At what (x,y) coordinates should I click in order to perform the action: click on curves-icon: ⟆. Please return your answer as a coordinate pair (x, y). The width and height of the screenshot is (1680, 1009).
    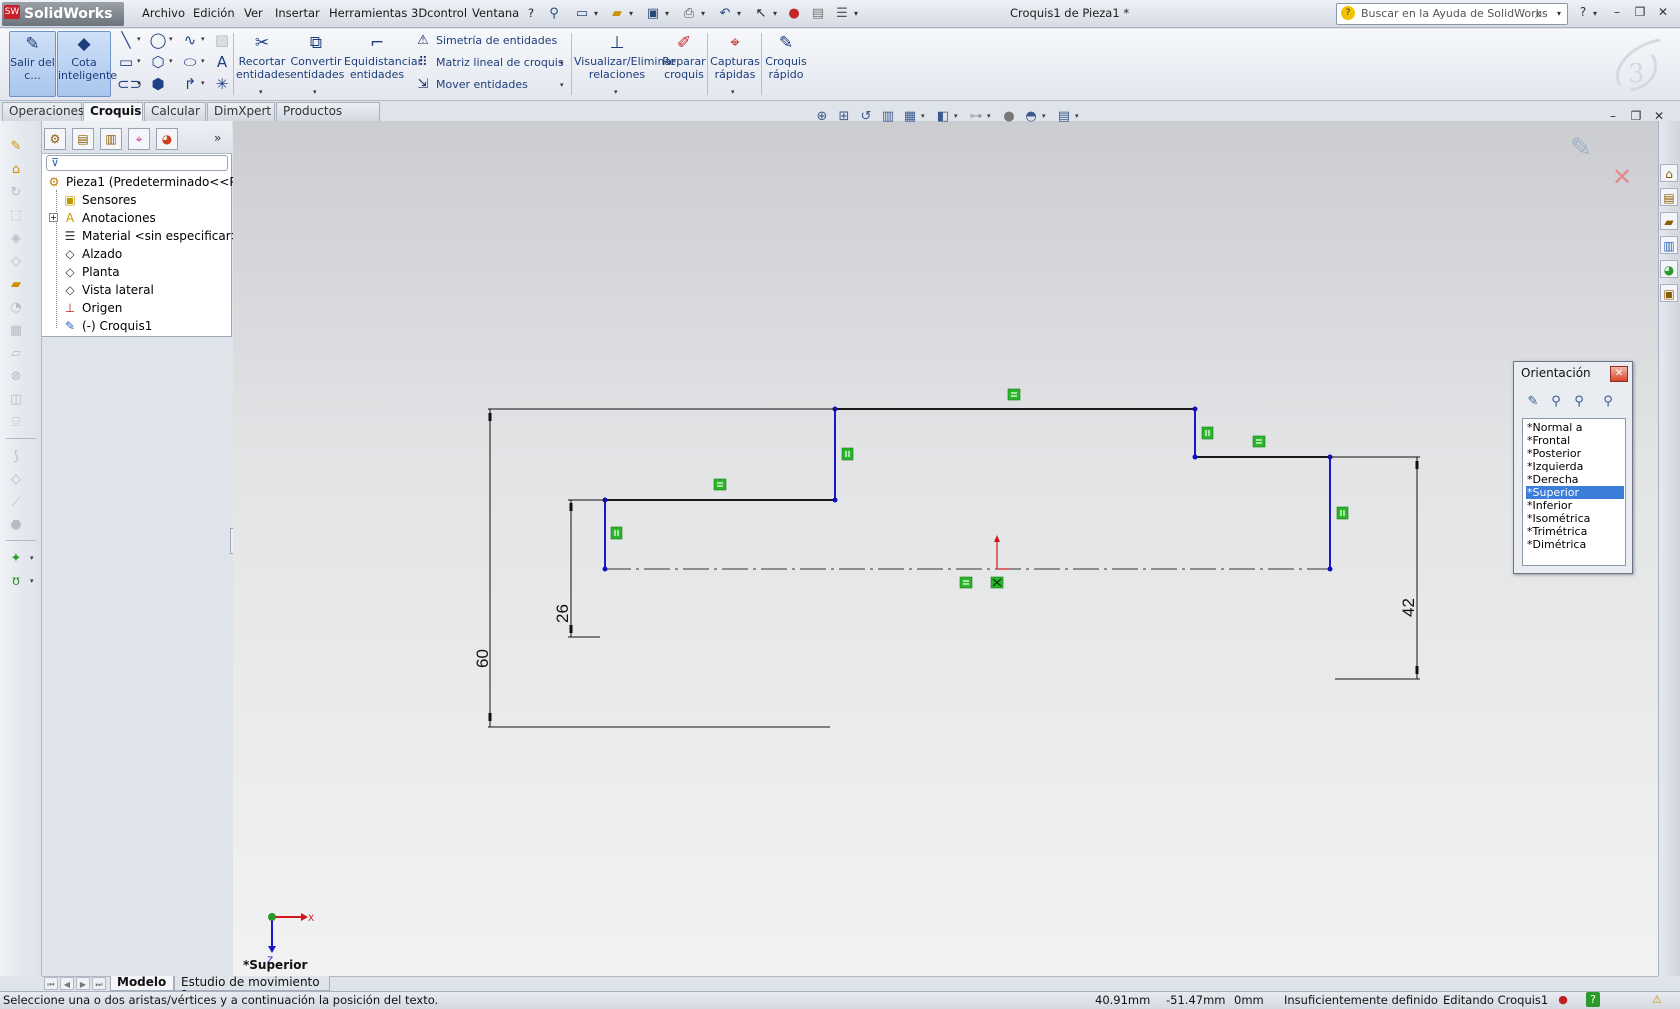
    Looking at the image, I should click on (16, 457).